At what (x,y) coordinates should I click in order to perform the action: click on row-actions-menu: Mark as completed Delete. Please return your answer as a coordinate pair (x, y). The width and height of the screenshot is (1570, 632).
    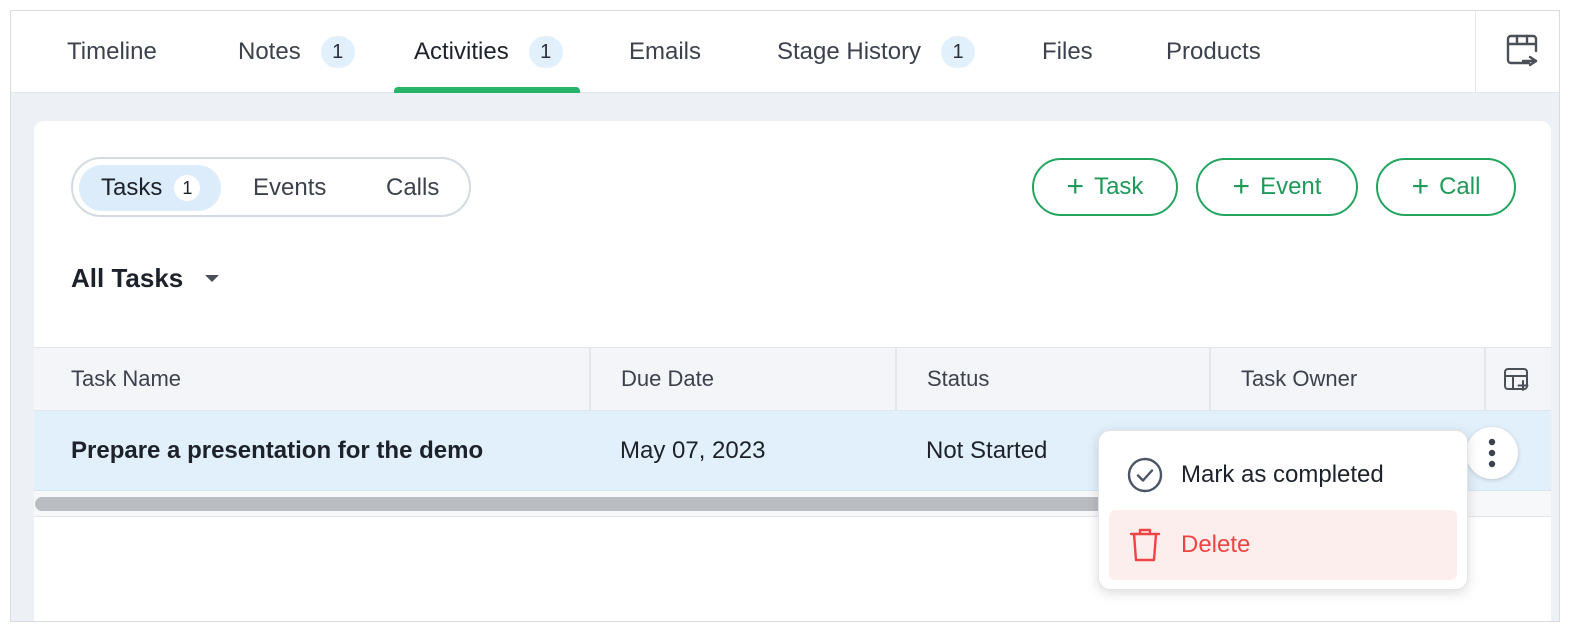
    Looking at the image, I should click on (1283, 510).